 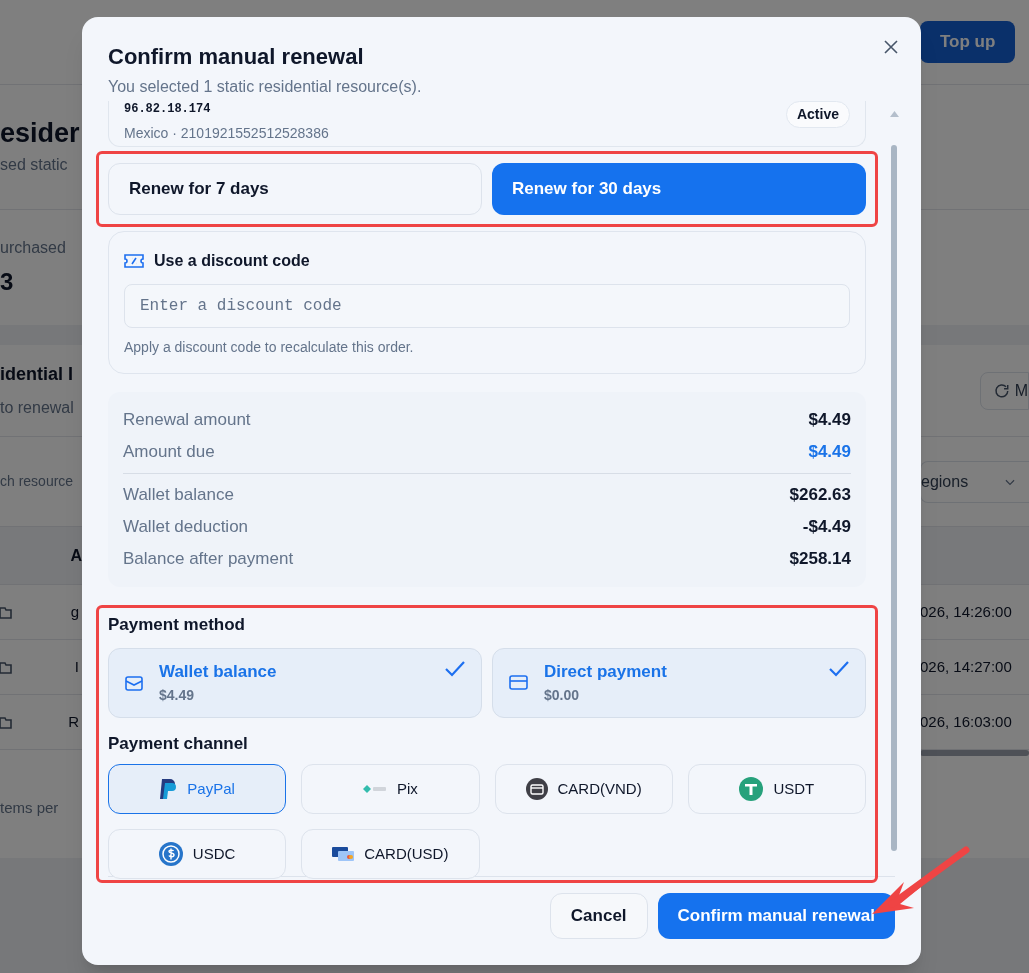 I want to click on payment-channel-option: PayPal, so click(x=197, y=789).